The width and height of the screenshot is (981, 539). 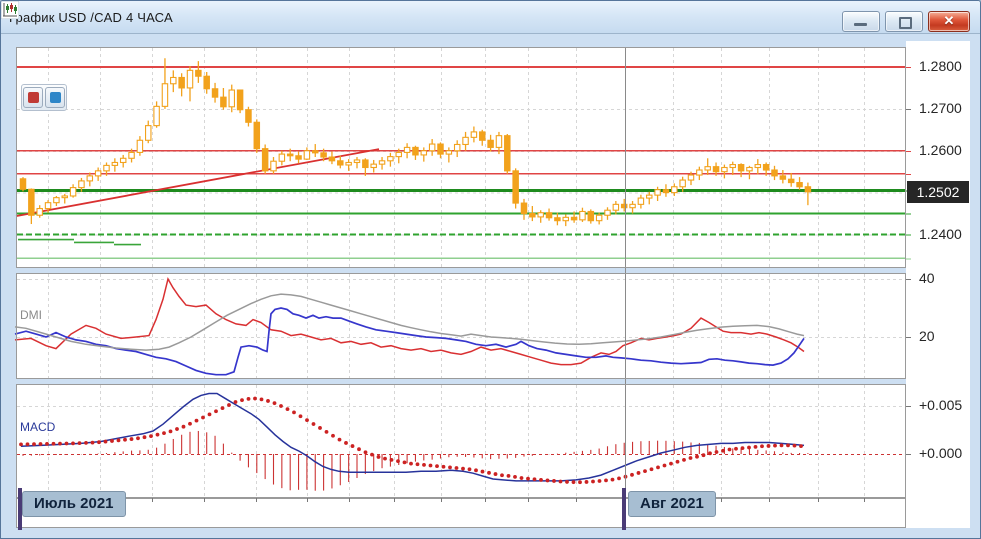 I want to click on chart-icon, so click(x=10, y=10).